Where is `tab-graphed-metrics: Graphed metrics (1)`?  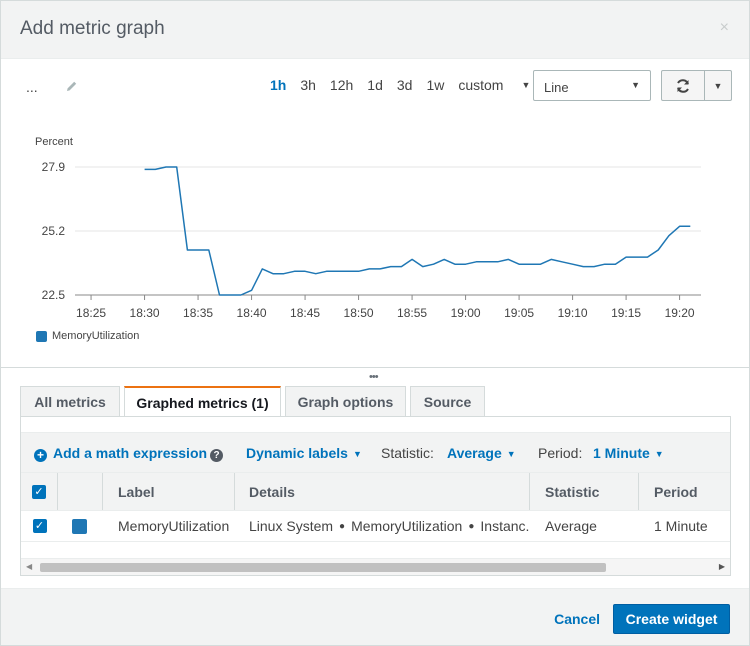
tab-graphed-metrics: Graphed metrics (1) is located at coordinates (202, 402).